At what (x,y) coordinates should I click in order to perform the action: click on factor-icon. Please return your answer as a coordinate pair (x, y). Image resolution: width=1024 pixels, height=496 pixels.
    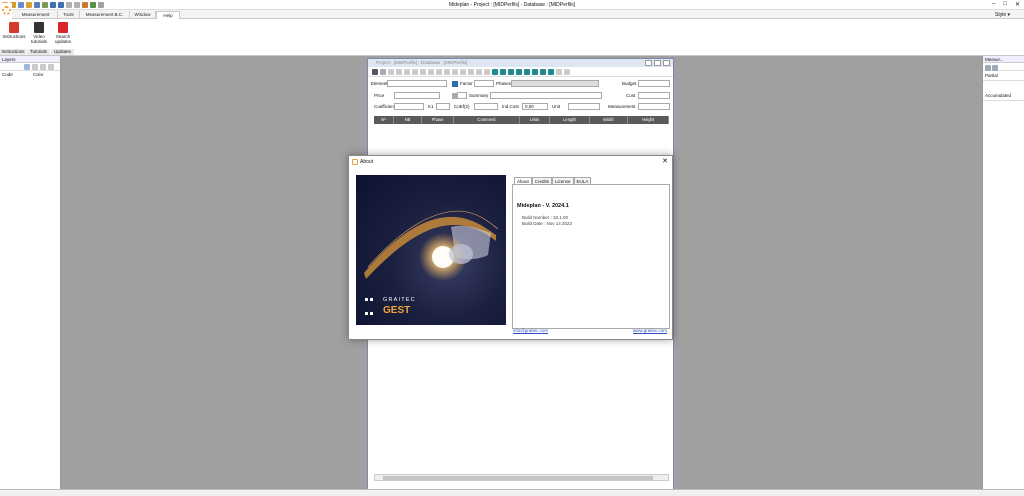
    Looking at the image, I should click on (455, 84).